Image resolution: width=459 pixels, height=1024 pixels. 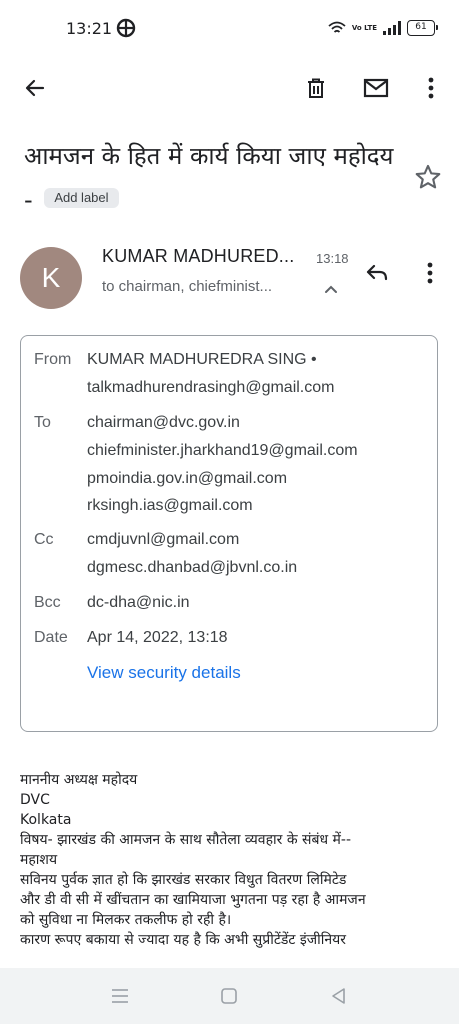 I want to click on from-email: talkmadhurendrasingh@gmail.com, so click(x=210, y=388).